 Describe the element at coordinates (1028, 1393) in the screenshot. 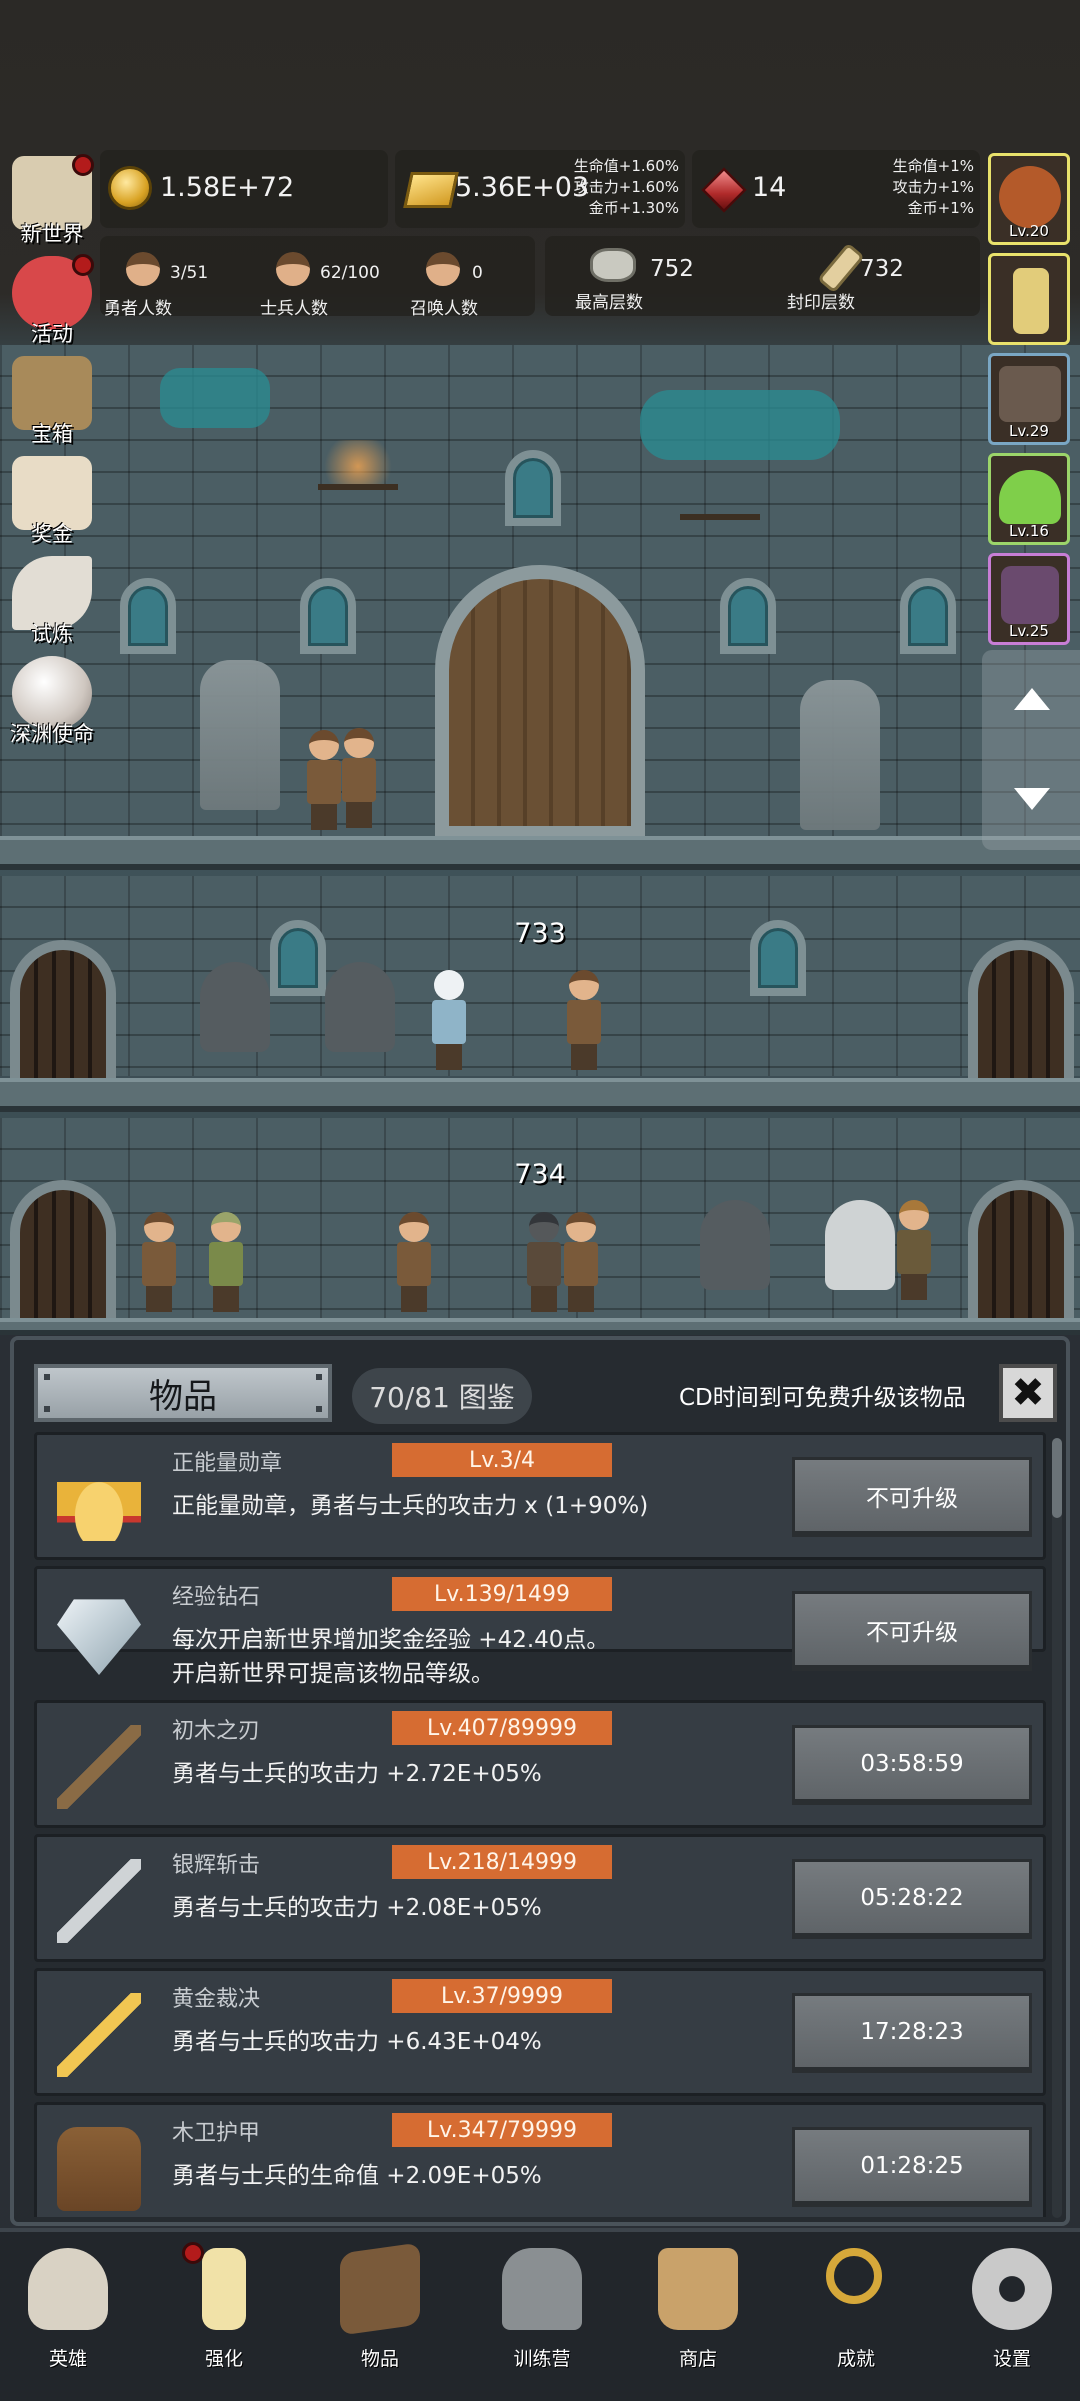

I see `close-button: ✖` at that location.